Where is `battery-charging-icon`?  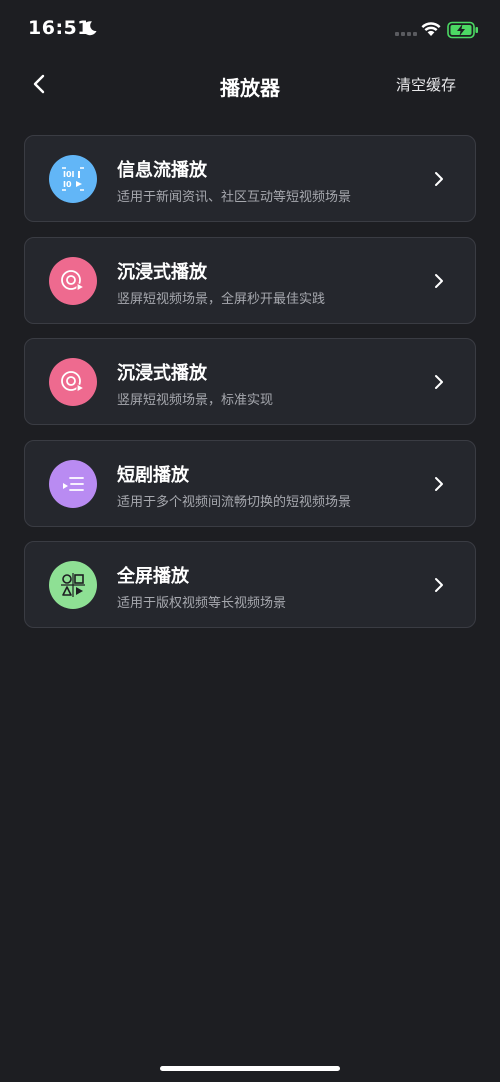
battery-charging-icon is located at coordinates (462, 30).